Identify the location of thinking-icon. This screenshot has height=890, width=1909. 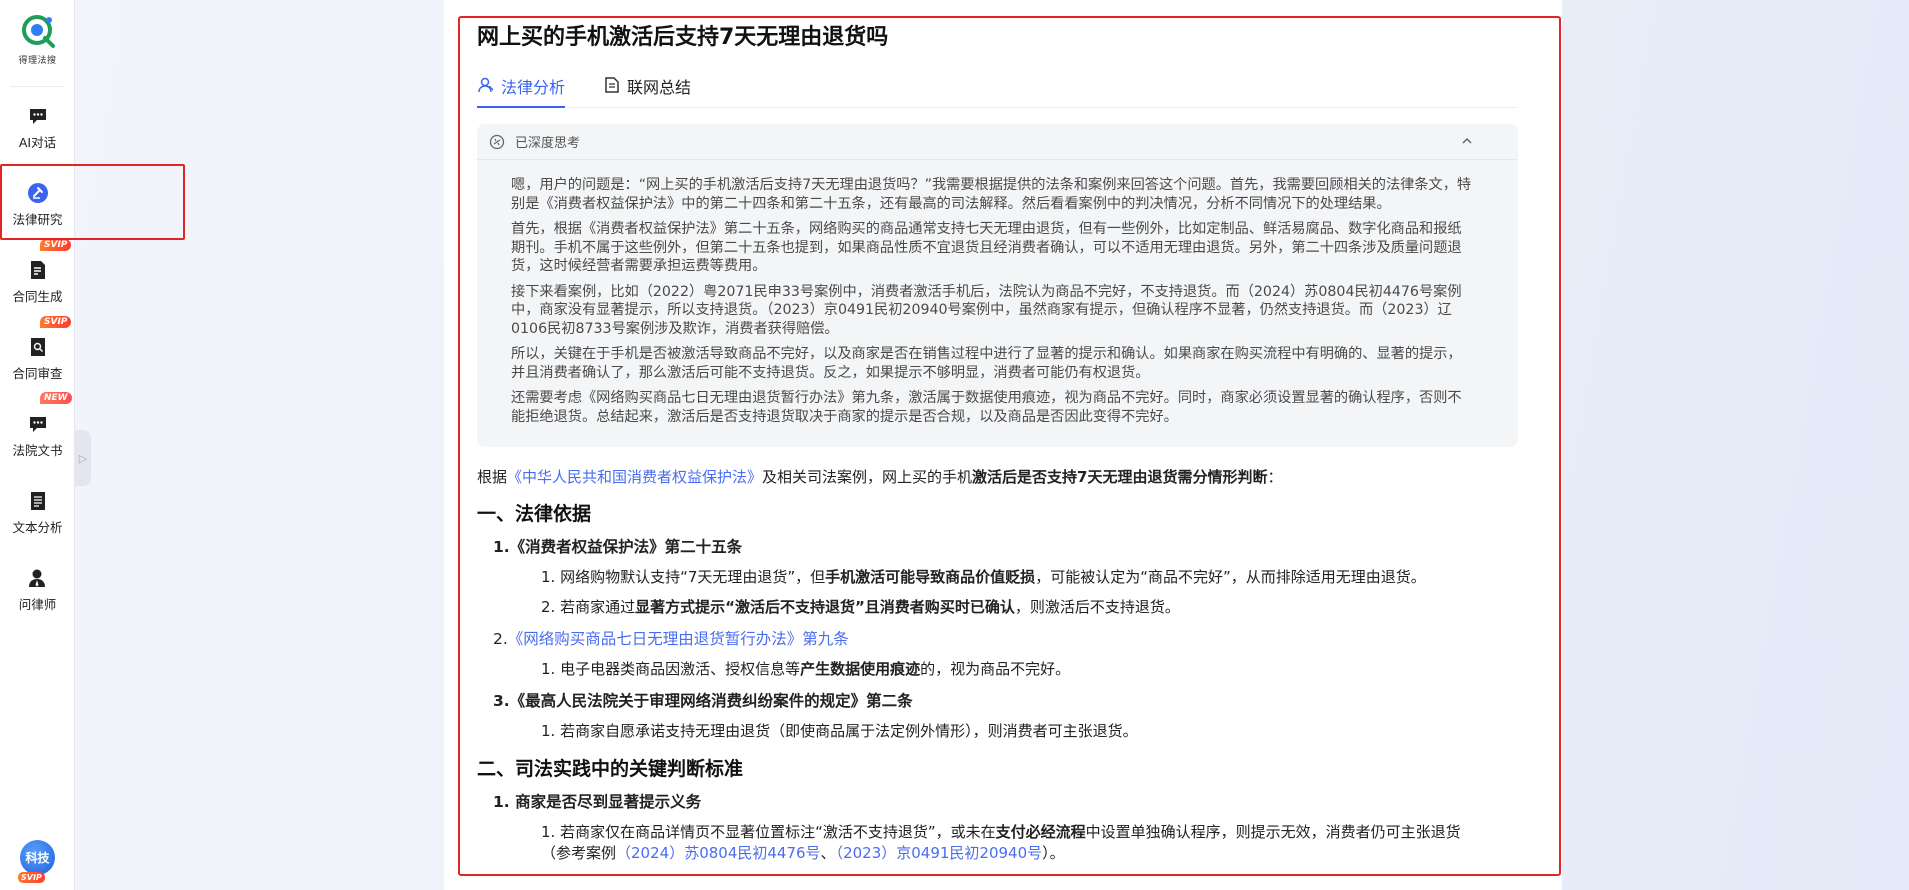
(497, 141).